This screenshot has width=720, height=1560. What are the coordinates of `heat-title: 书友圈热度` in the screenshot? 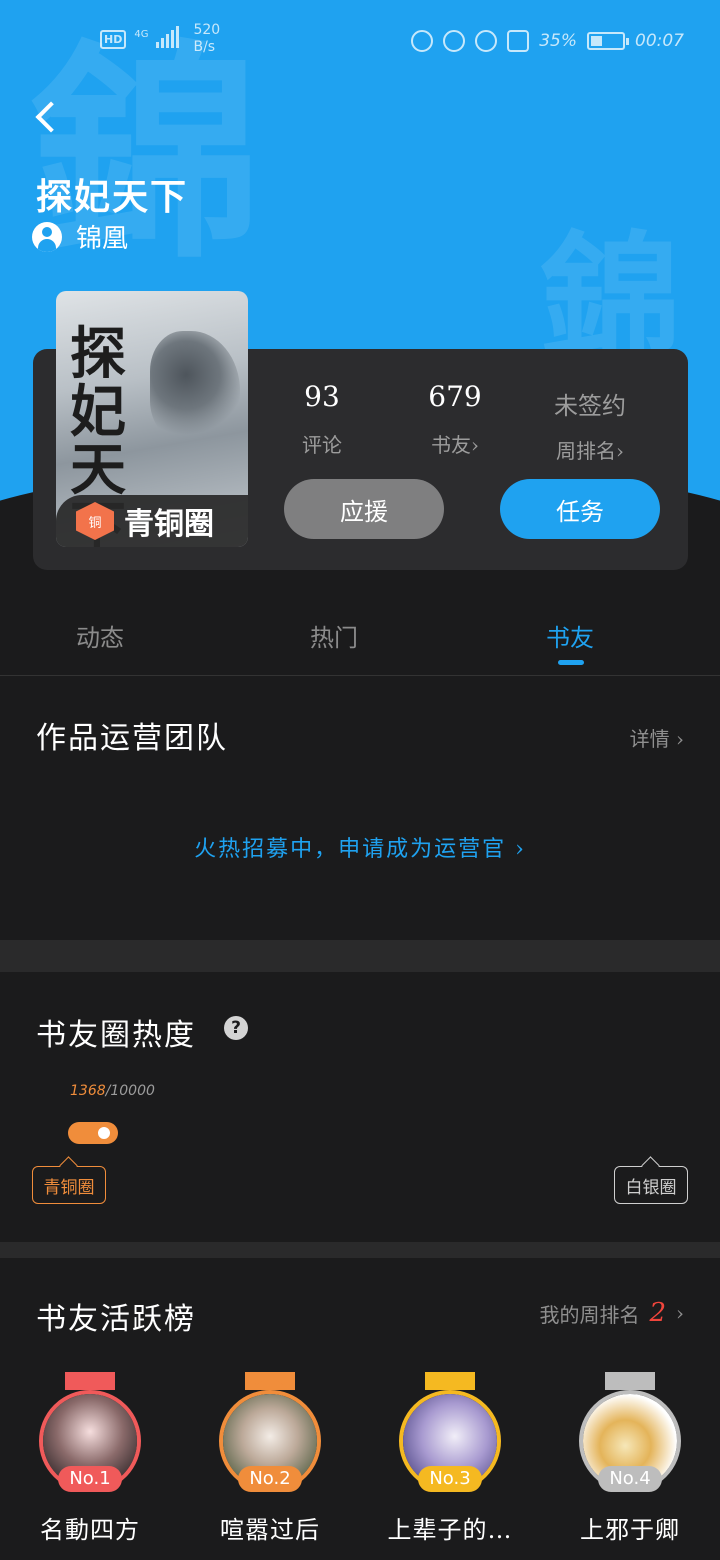 It's located at (116, 1035).